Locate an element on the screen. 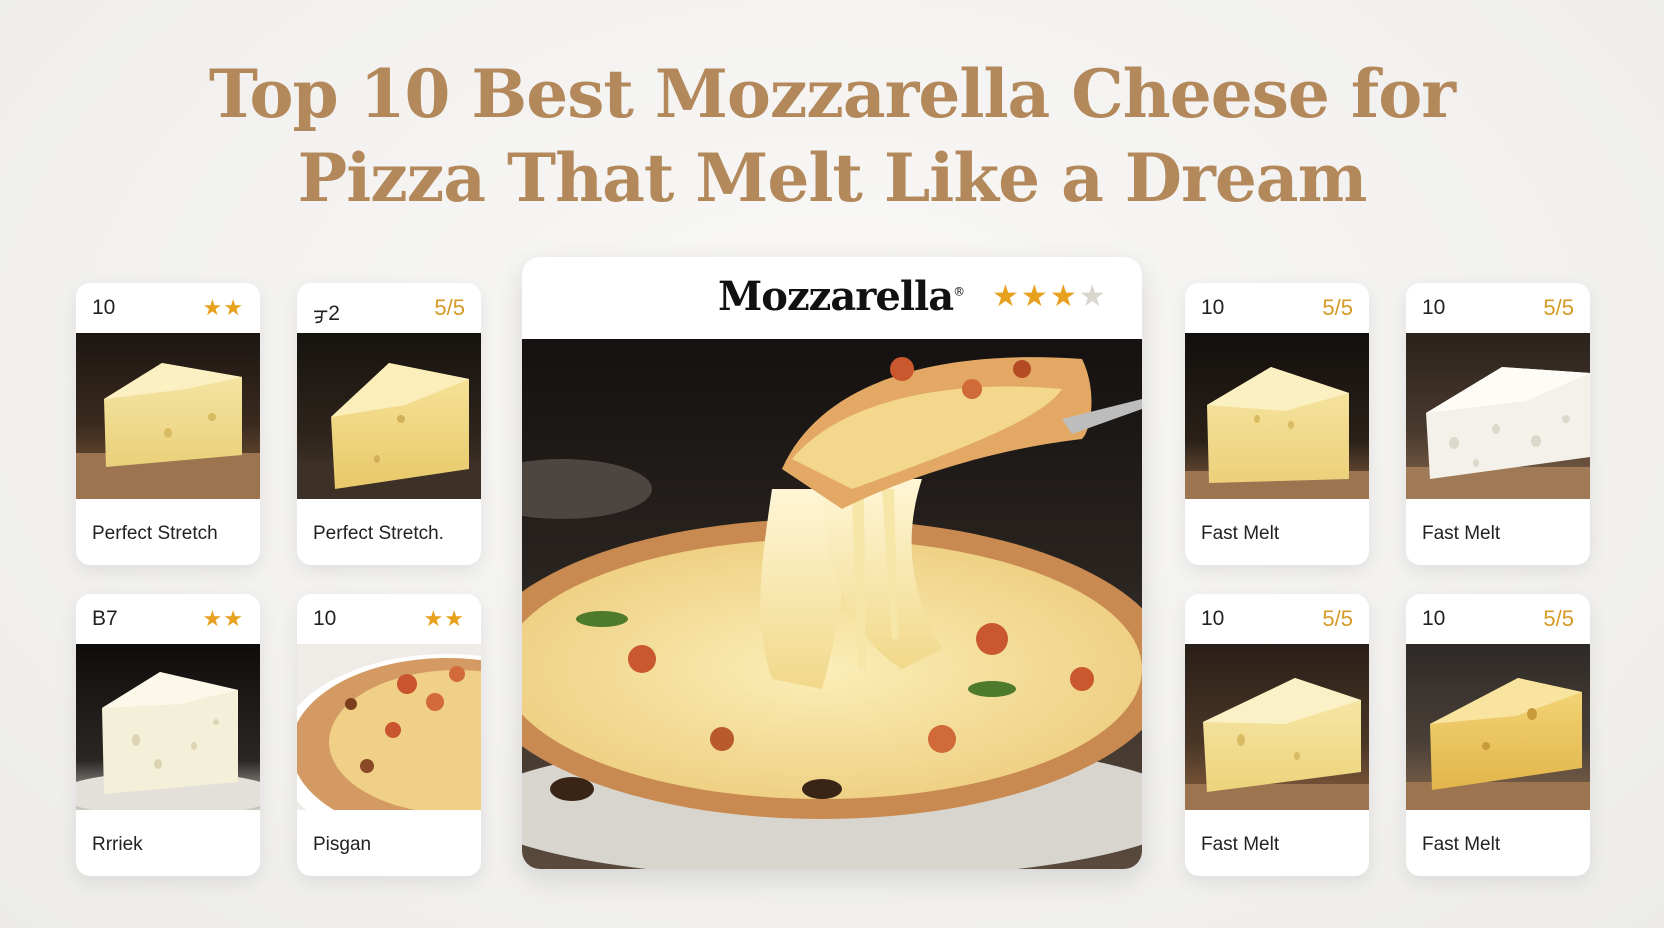  cheese-card-7: 10 5/5 Fast Melt is located at coordinates (1277, 735).